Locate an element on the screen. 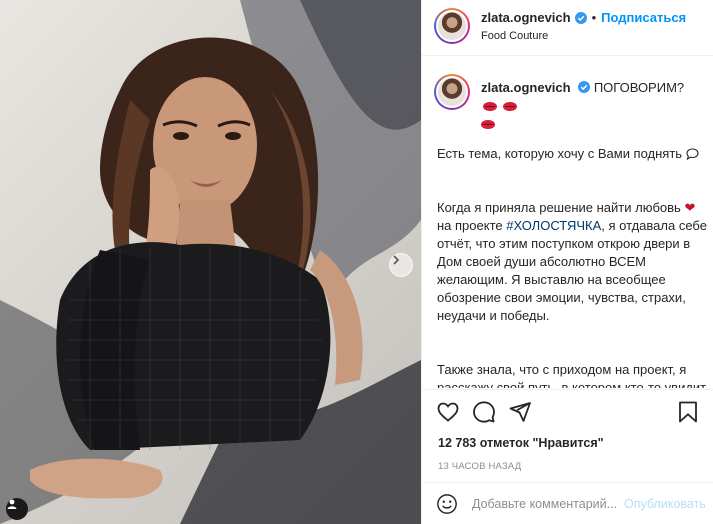 This screenshot has width=713, height=524. user-tag-button is located at coordinates (17, 509).